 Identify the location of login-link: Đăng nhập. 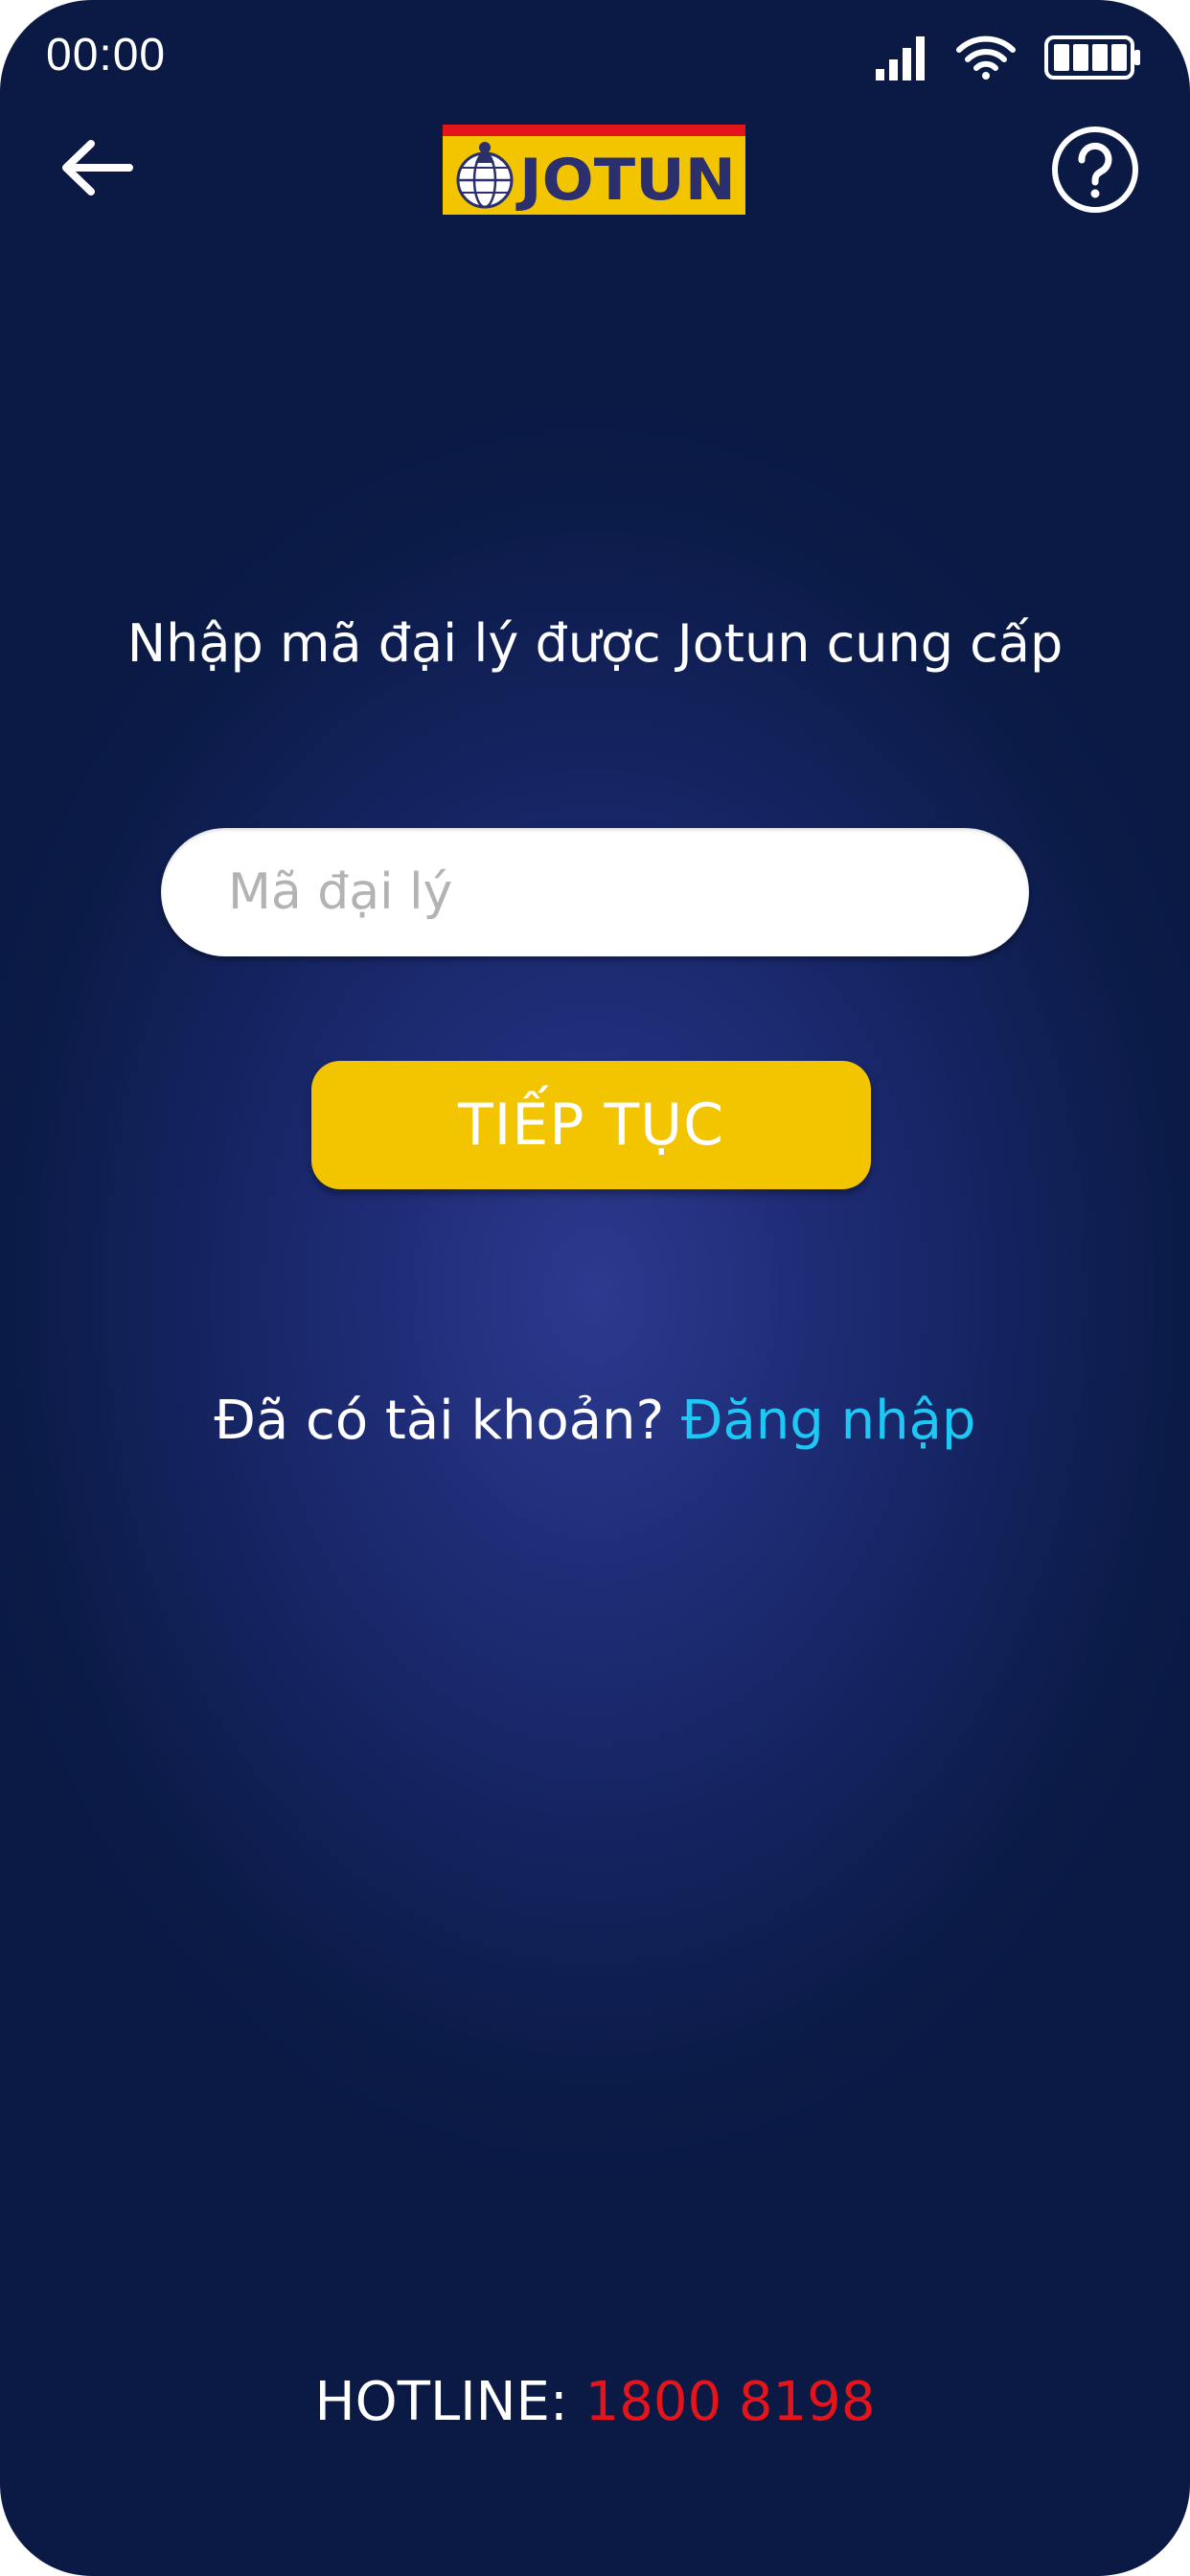
(828, 1421).